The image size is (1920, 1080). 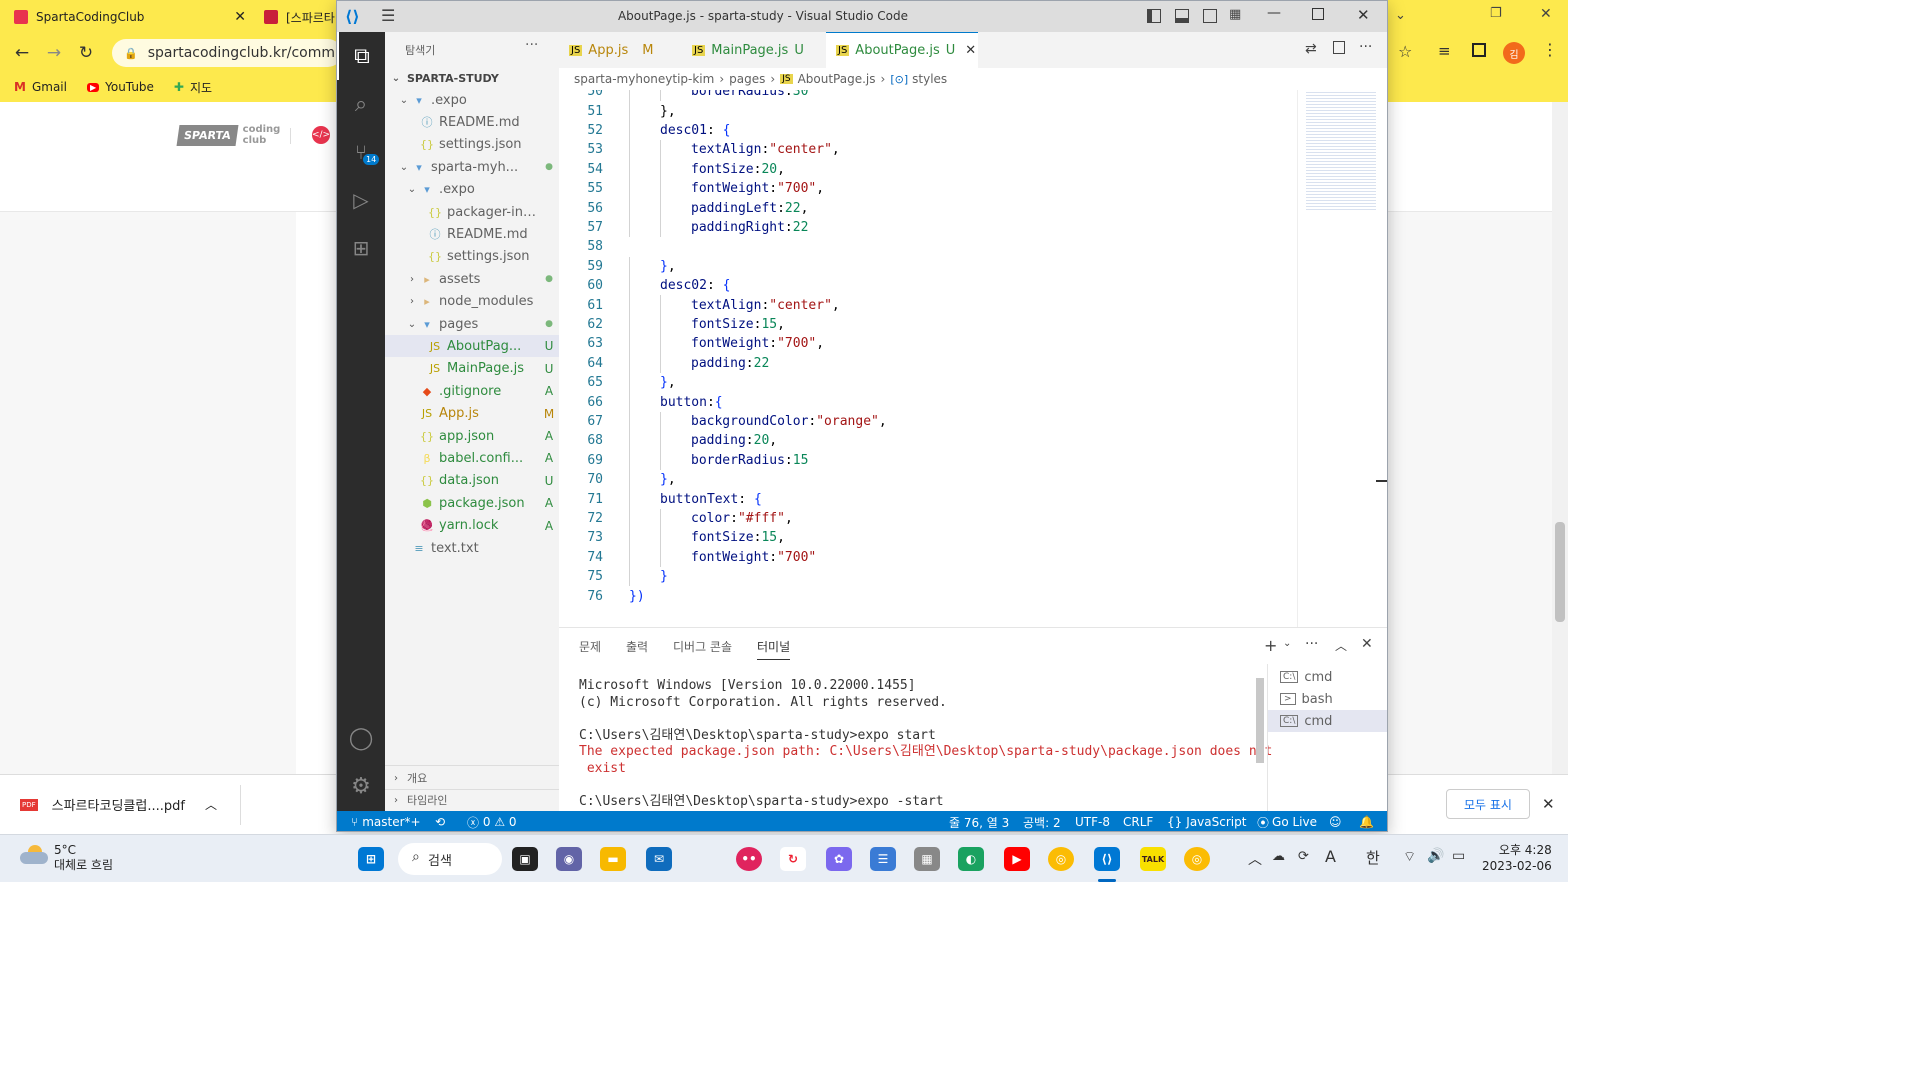 What do you see at coordinates (83, 858) in the screenshot?
I see `weather-widget: 5°C 대체로 흐림` at bounding box center [83, 858].